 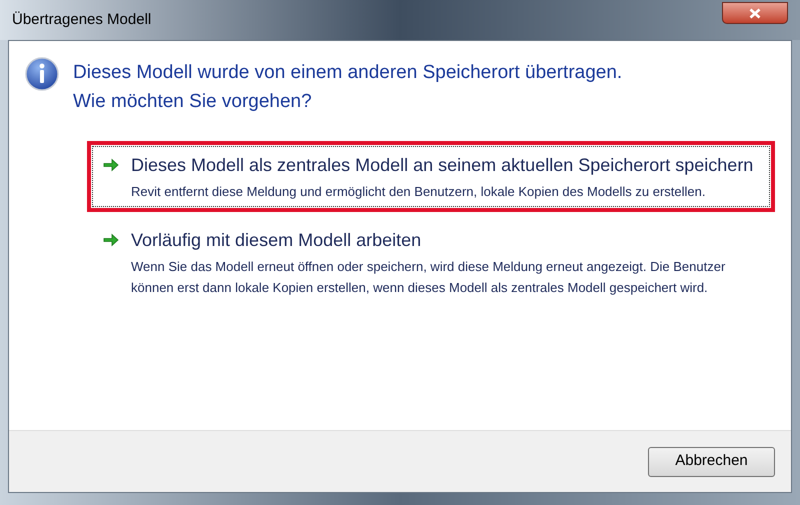 What do you see at coordinates (711, 461) in the screenshot?
I see `cancel-button: Abbrechen` at bounding box center [711, 461].